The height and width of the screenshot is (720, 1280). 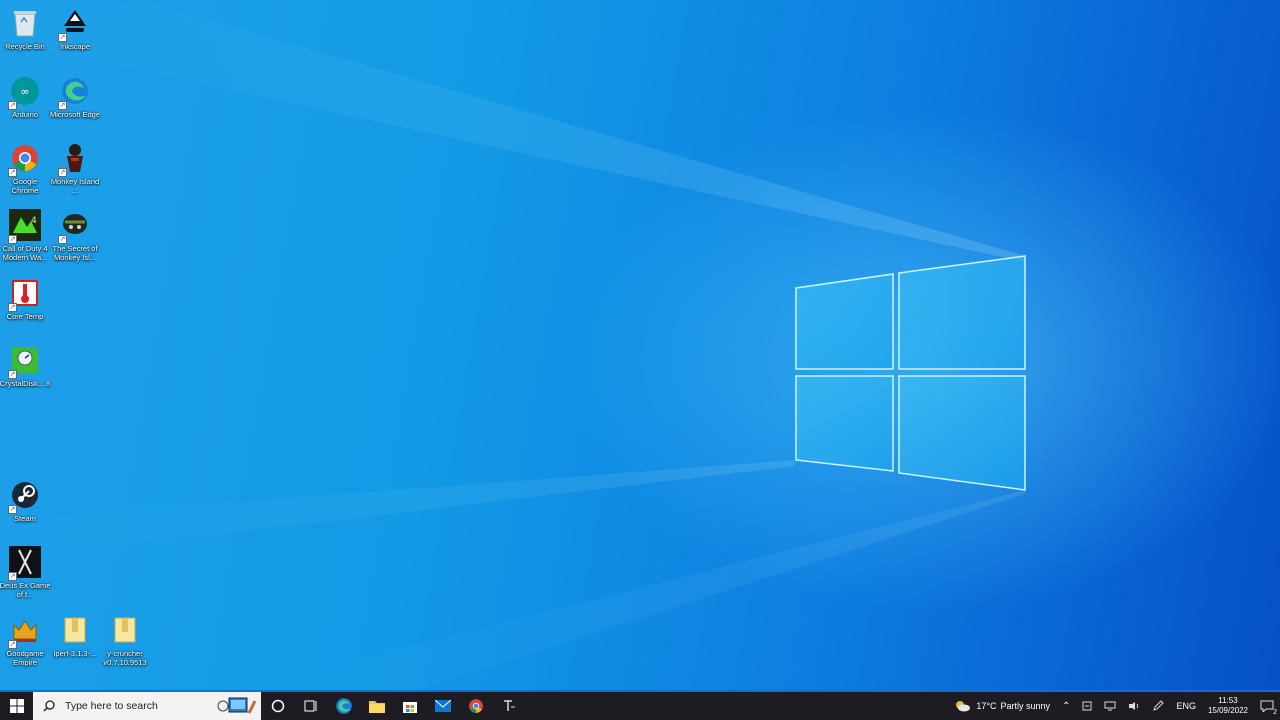 I want to click on goodgame-empire-icon: ↗, so click(x=25, y=631).